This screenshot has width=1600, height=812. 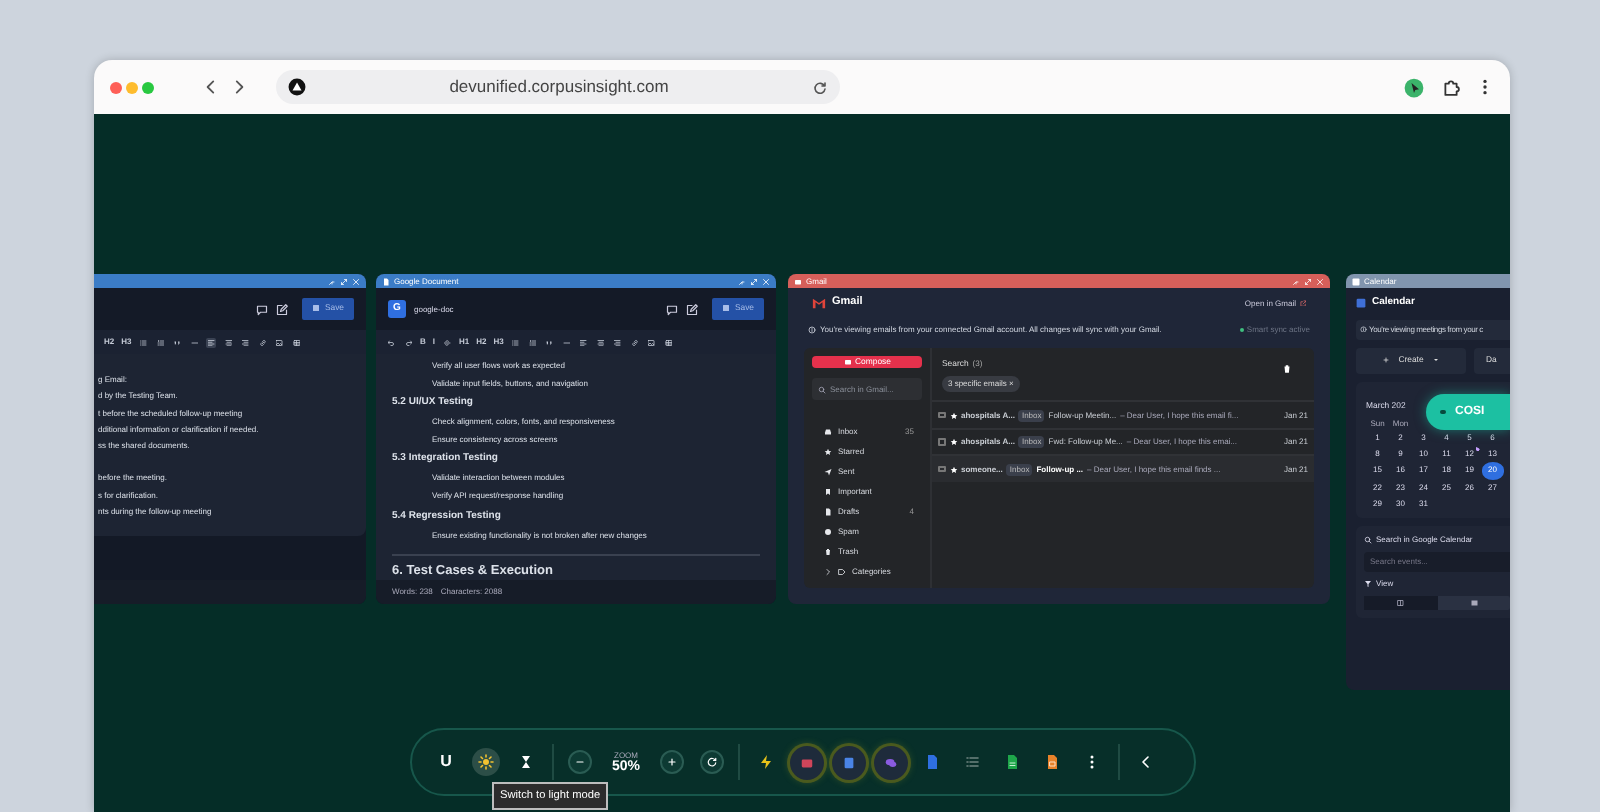 I want to click on calendar-logo-icon, so click(x=1361, y=303).